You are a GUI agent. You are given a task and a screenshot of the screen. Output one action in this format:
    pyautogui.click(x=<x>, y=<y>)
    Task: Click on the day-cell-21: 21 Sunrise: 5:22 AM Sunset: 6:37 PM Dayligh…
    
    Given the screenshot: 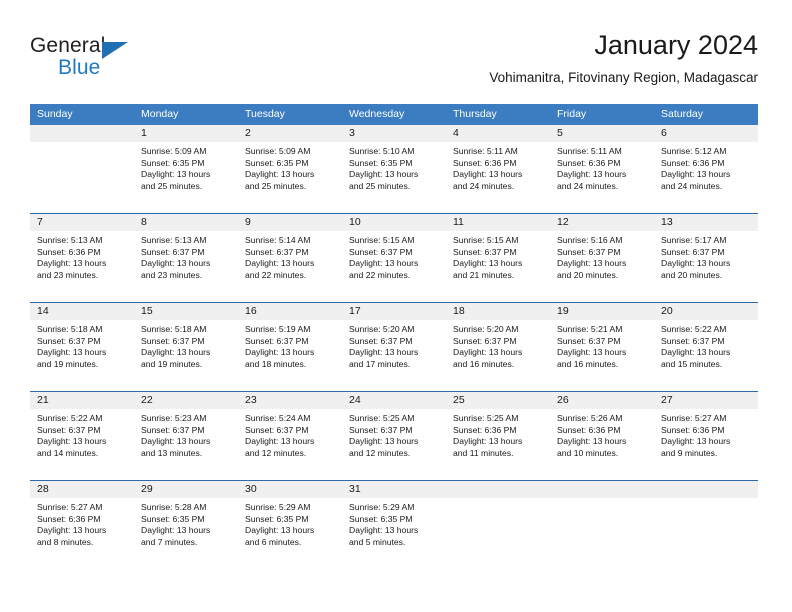 What is the action you would take?
    pyautogui.click(x=82, y=436)
    